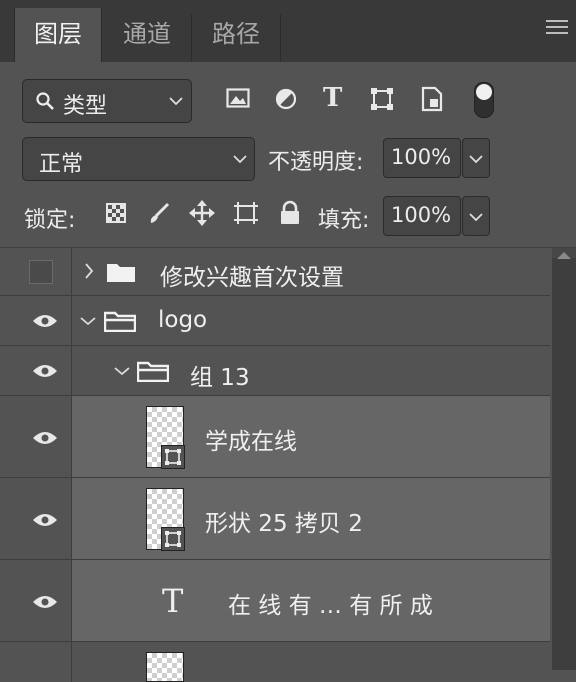  Describe the element at coordinates (290, 213) in the screenshot. I see `lock-all-icon` at that location.